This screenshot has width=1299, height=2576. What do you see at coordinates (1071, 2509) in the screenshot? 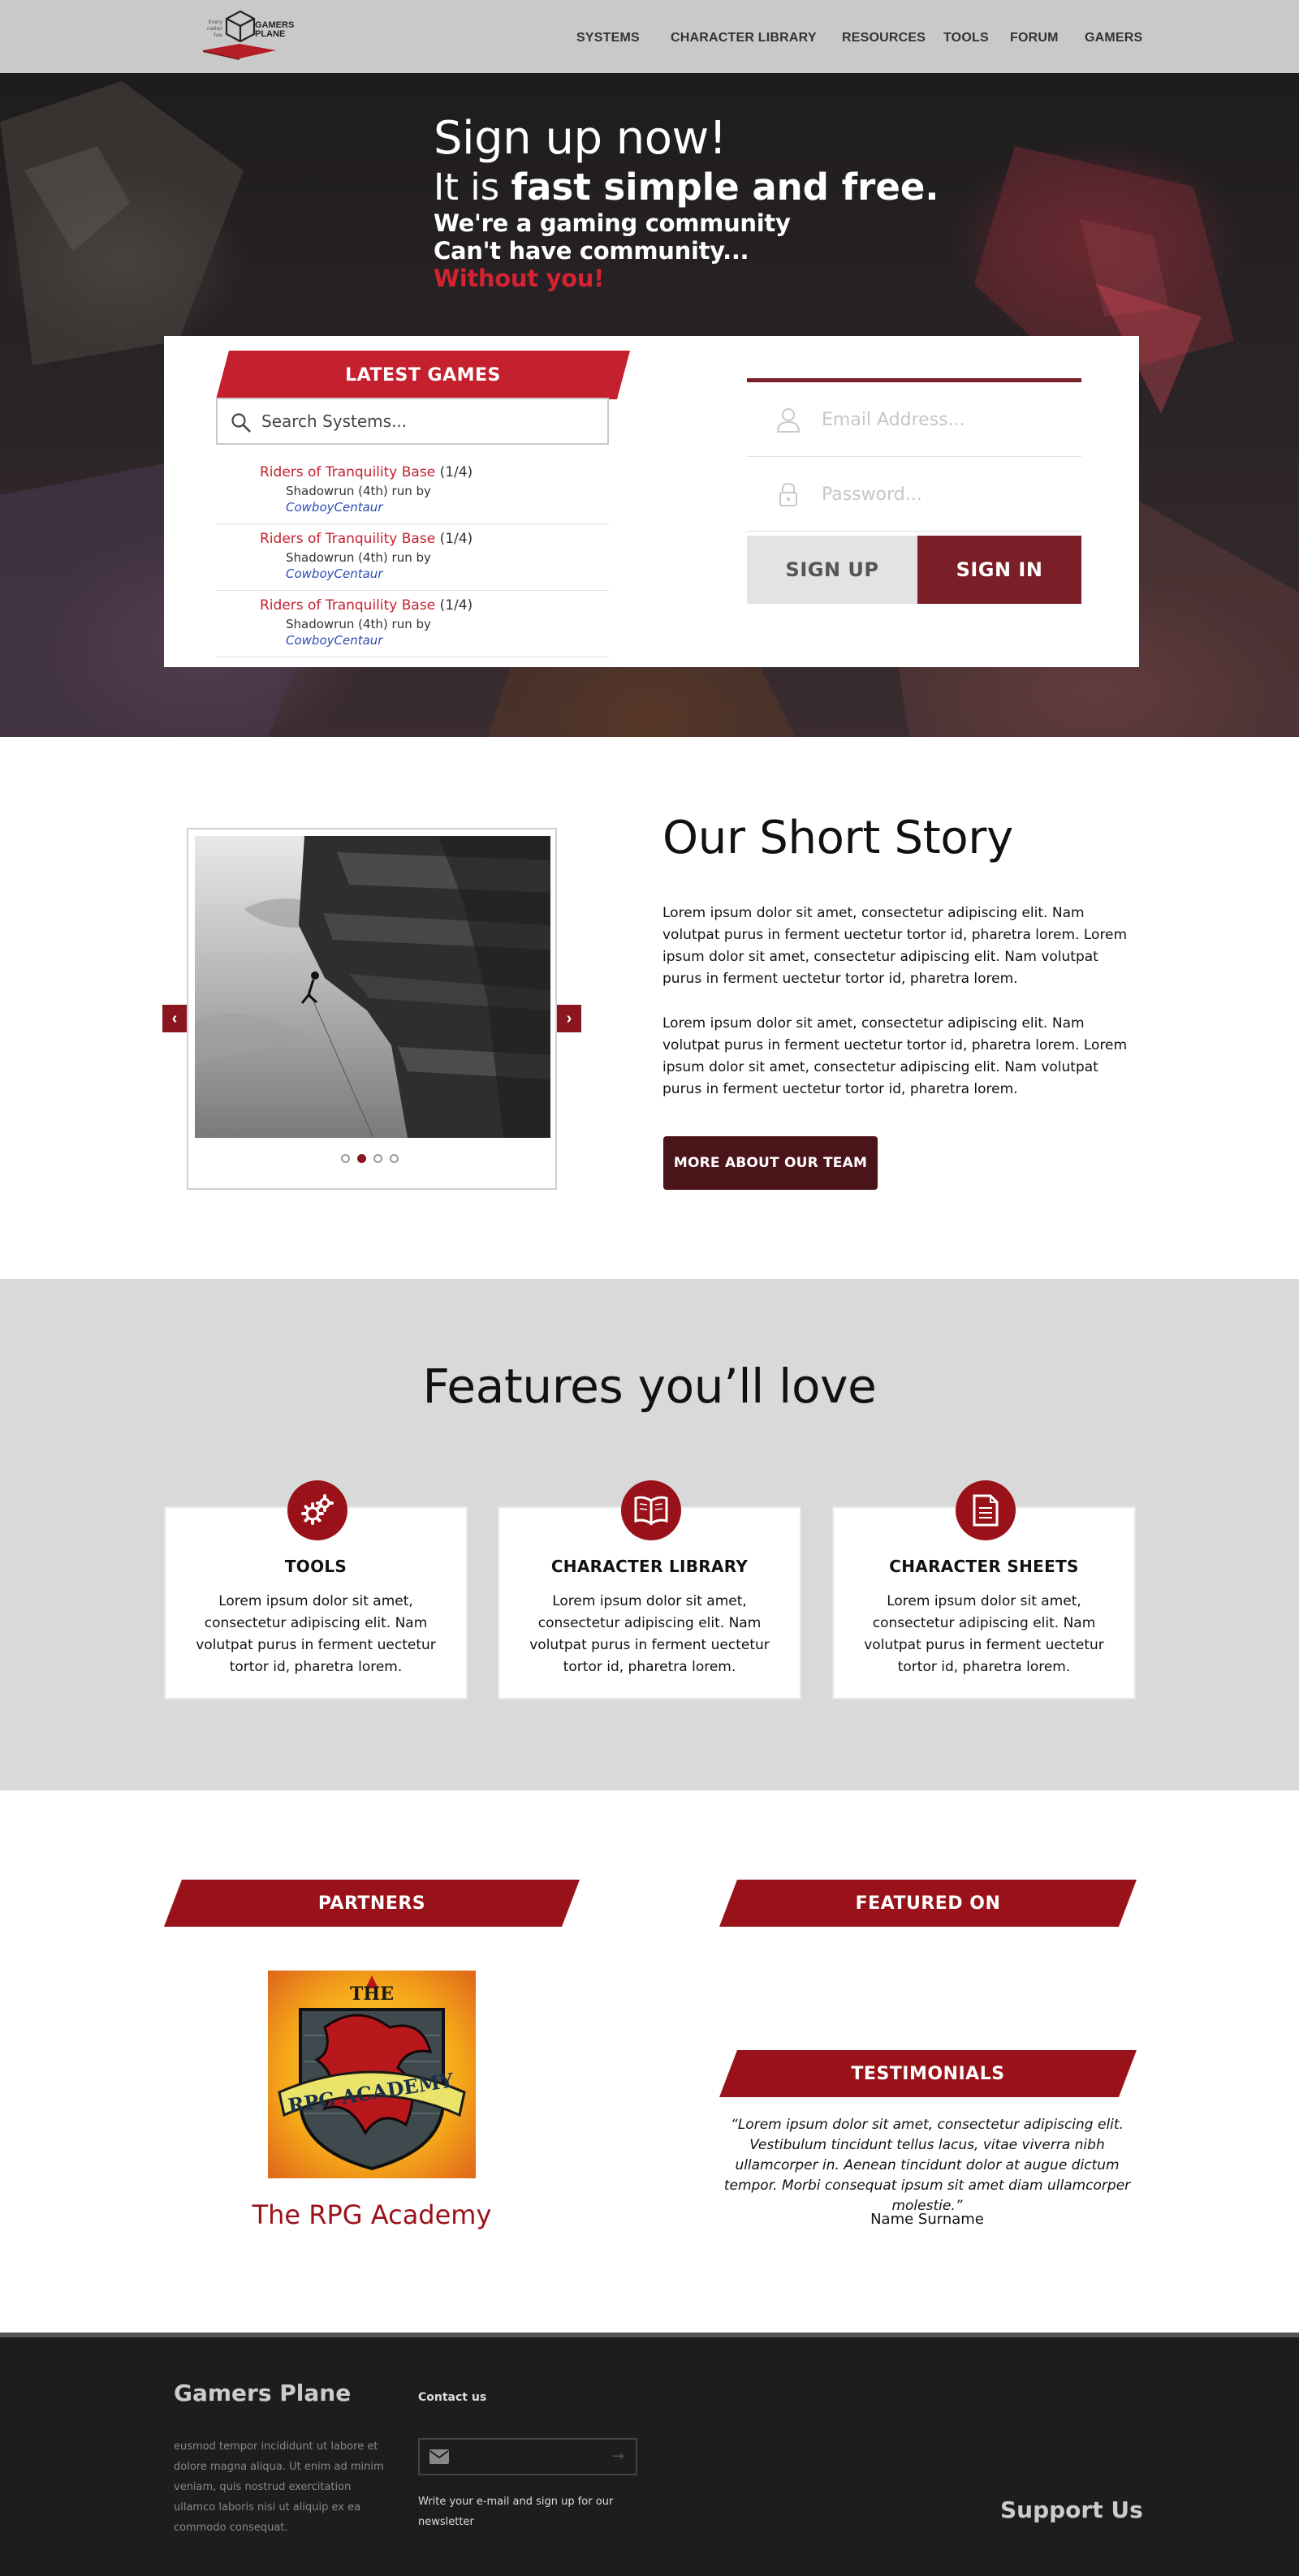
I see `support-us-link: Support Us` at bounding box center [1071, 2509].